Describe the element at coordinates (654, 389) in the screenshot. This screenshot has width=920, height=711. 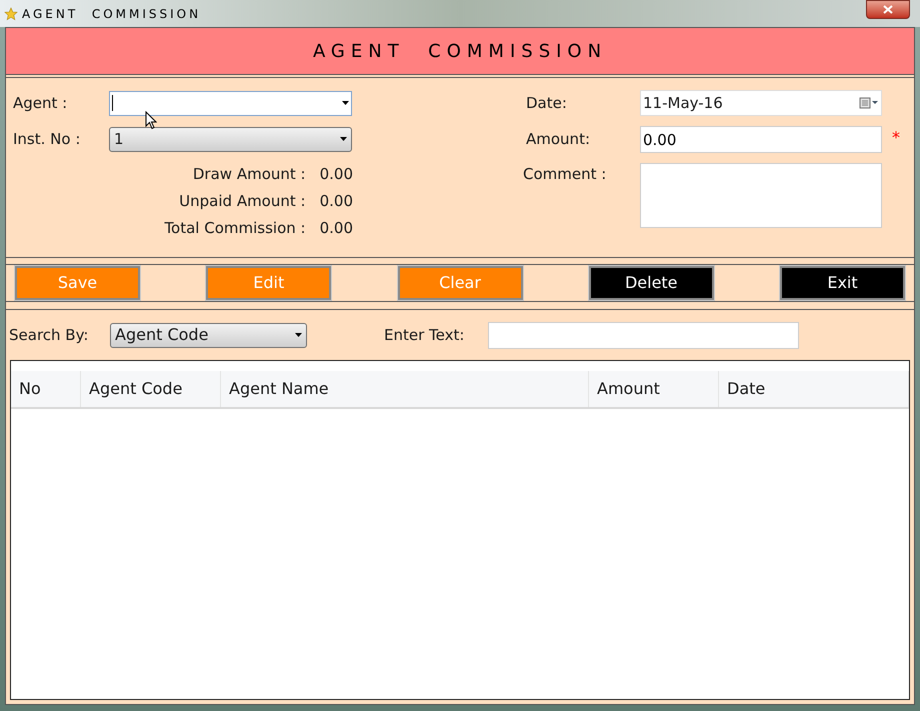
I see `column-header: Amount` at that location.